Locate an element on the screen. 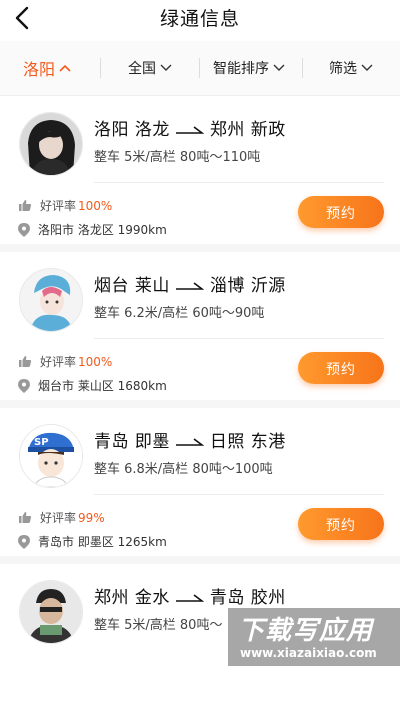 The width and height of the screenshot is (400, 720). filter-sort-label: 智能排序 is located at coordinates (241, 69).